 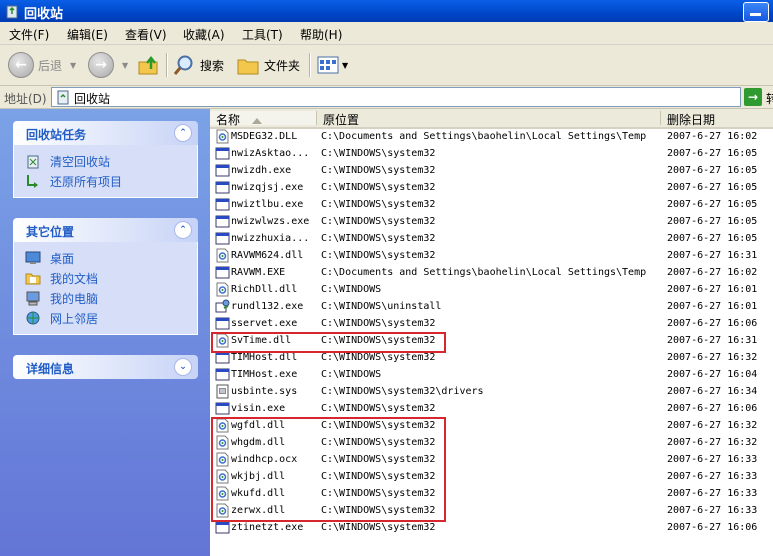 I want to click on my-documents-link: 我的文档, so click(x=105, y=278).